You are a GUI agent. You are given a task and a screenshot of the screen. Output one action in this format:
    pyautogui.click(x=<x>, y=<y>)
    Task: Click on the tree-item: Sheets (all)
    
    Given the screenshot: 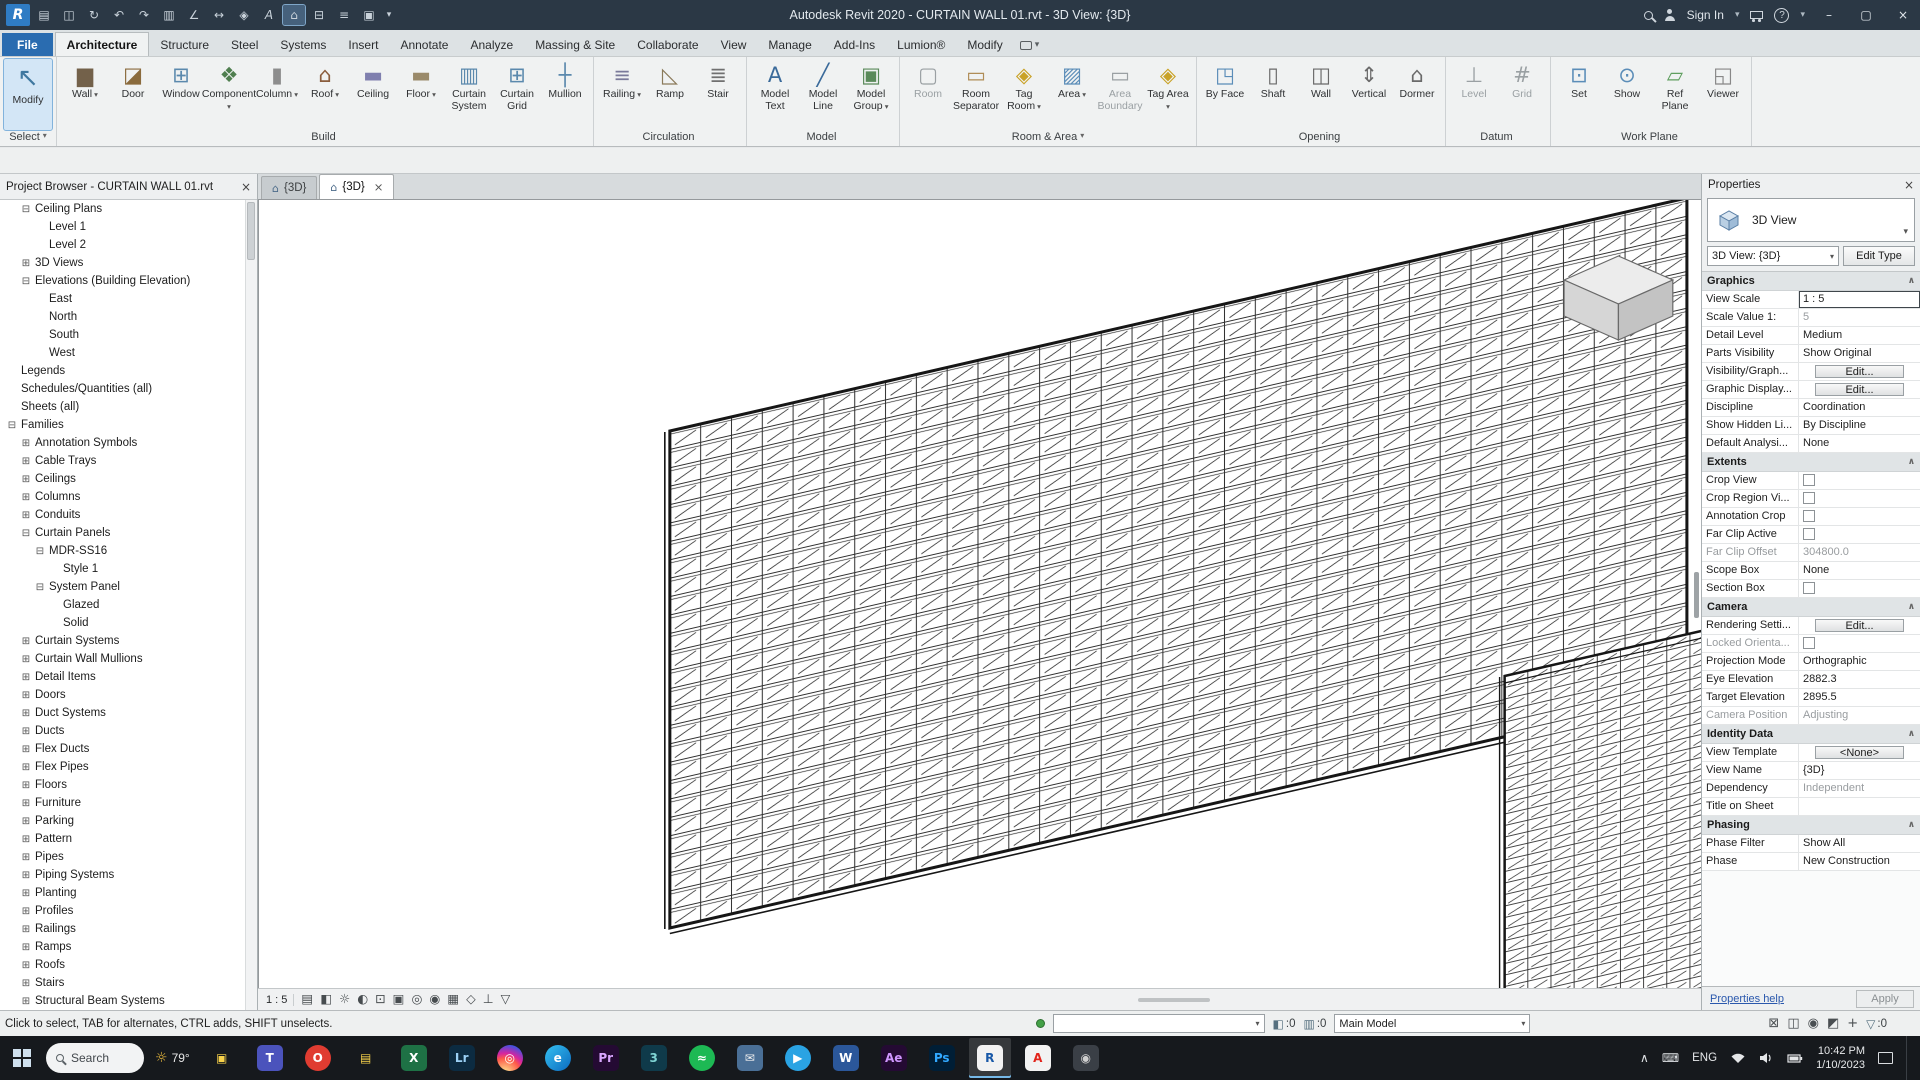 What is the action you would take?
    pyautogui.click(x=122, y=407)
    